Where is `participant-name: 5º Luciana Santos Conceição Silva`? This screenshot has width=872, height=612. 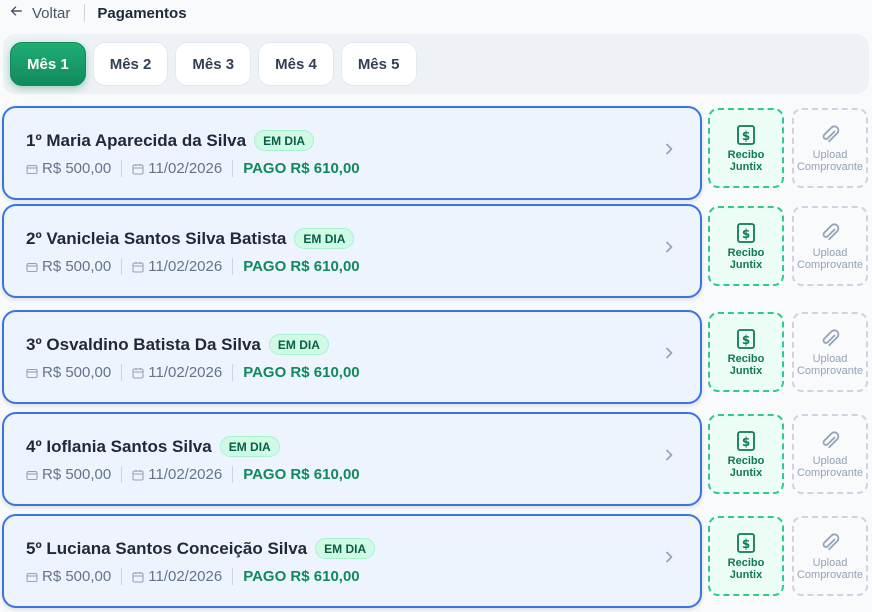 participant-name: 5º Luciana Santos Conceição Silva is located at coordinates (167, 548).